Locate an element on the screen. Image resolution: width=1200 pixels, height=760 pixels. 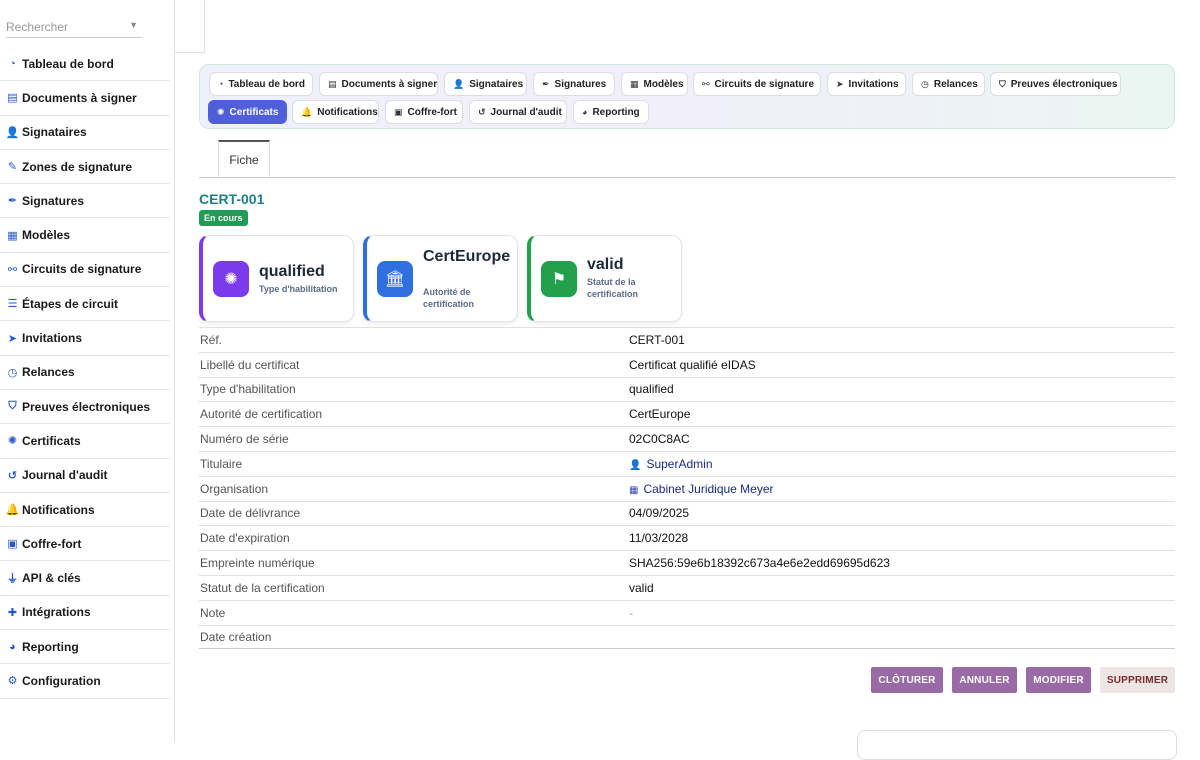
tab-tableau-de-bord: ◔ Tableau de bord is located at coordinates (261, 84).